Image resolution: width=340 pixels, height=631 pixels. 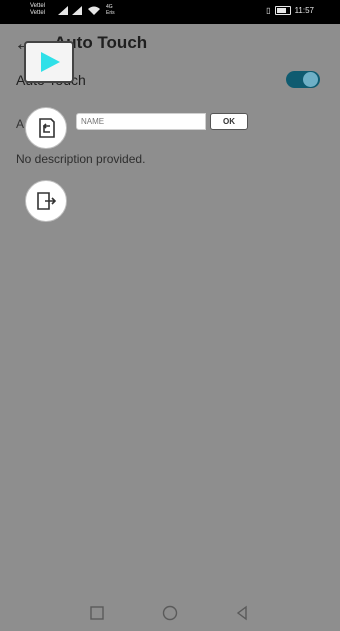 I want to click on export-button, so click(x=46, y=128).